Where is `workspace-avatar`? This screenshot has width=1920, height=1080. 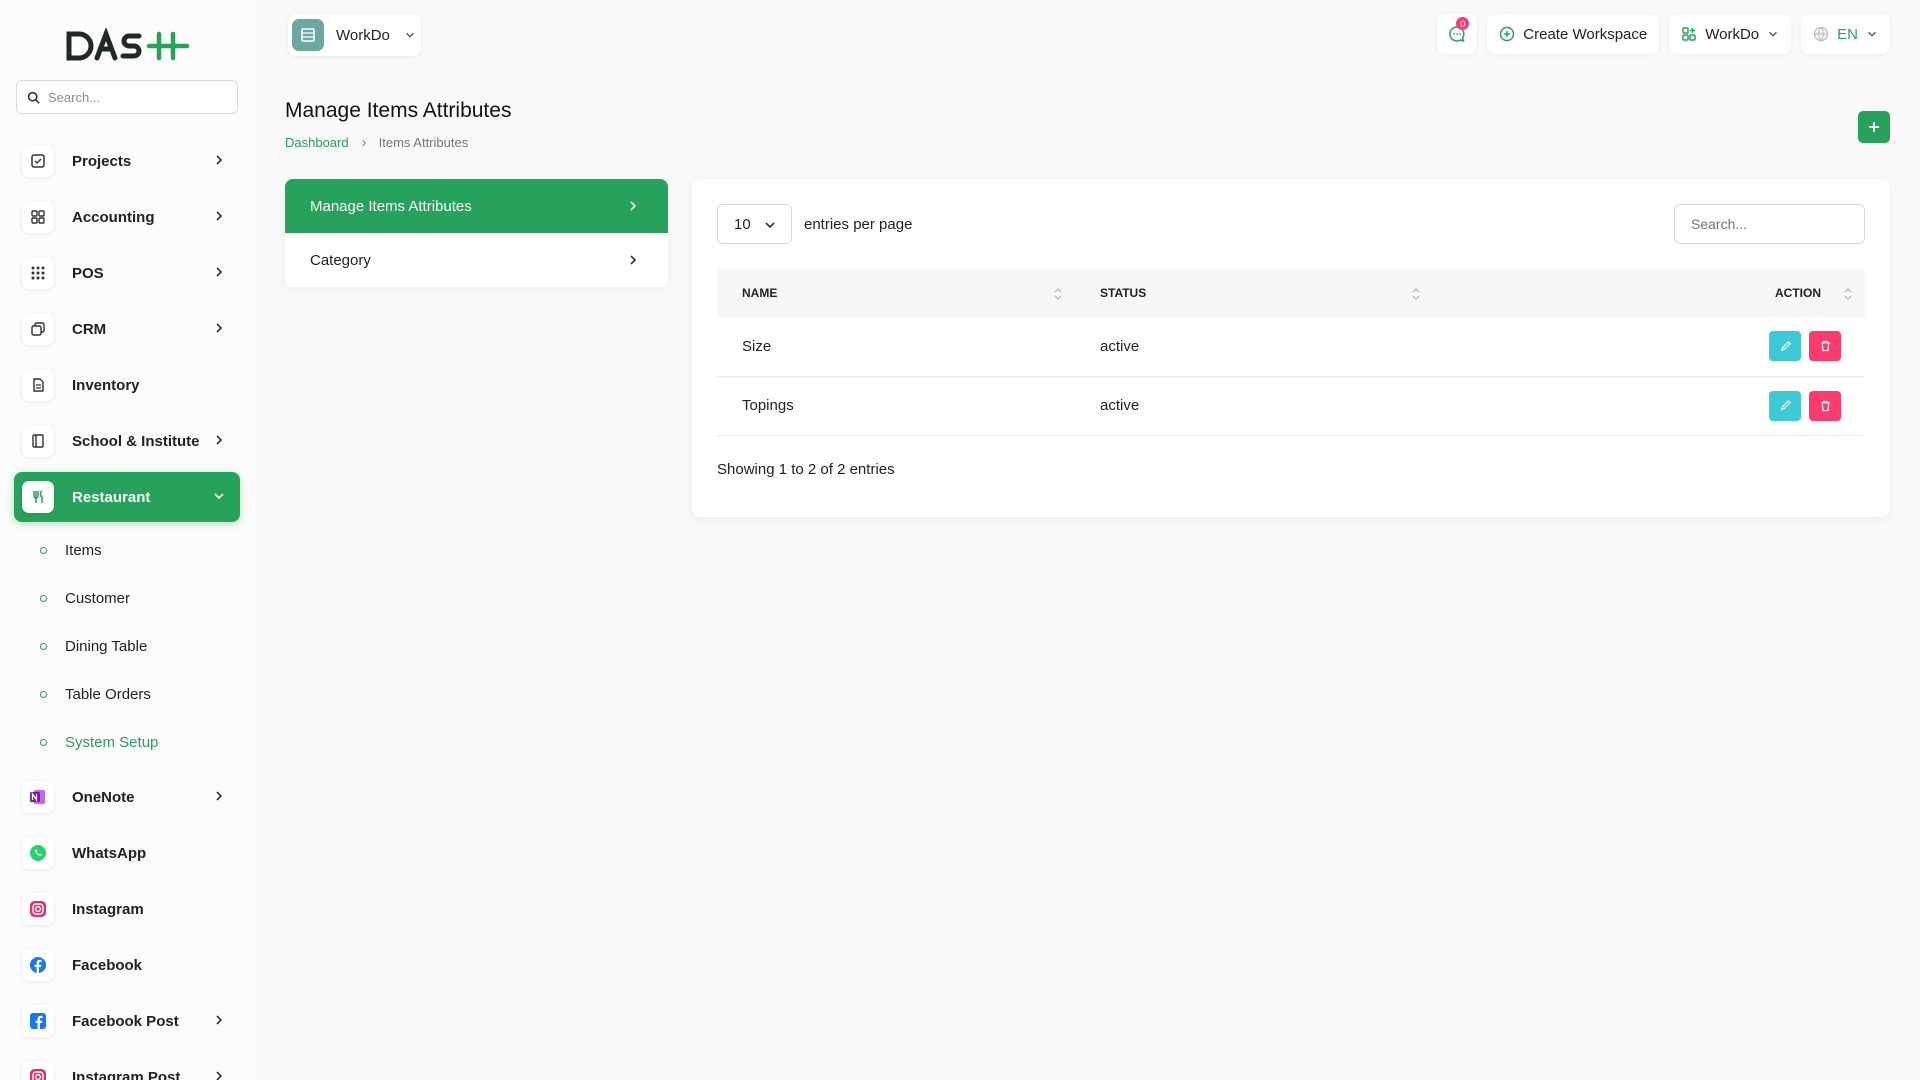 workspace-avatar is located at coordinates (308, 35).